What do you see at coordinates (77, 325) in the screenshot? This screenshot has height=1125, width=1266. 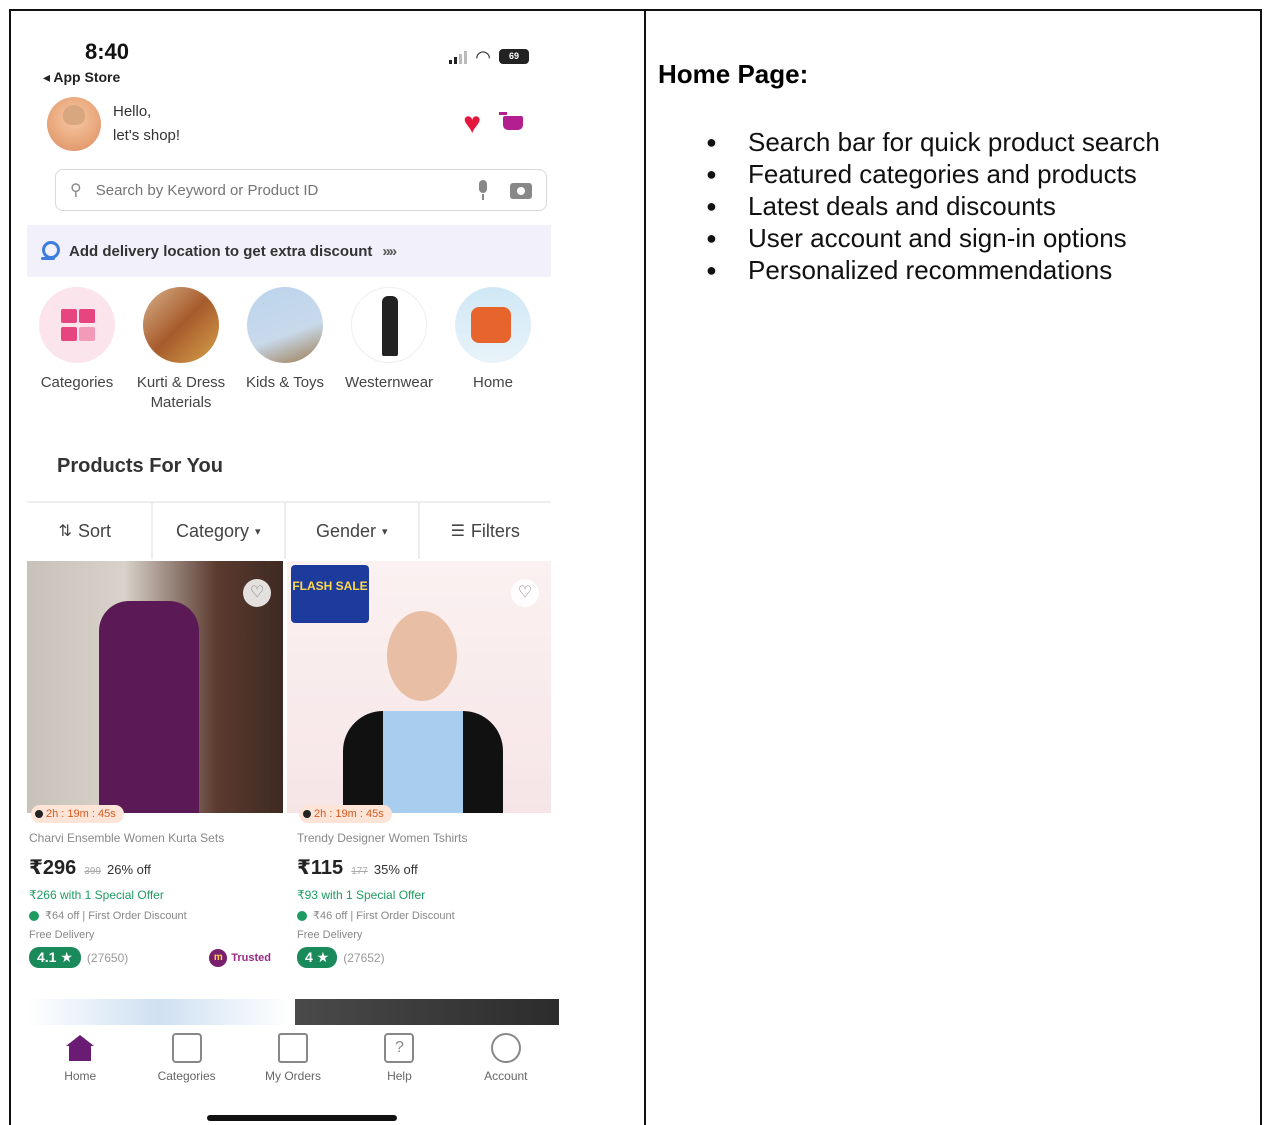 I see `categories-grid-icon` at bounding box center [77, 325].